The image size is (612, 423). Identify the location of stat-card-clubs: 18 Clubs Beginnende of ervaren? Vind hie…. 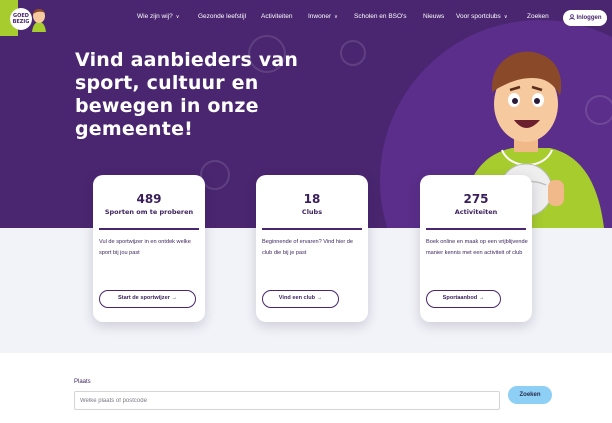
(312, 248).